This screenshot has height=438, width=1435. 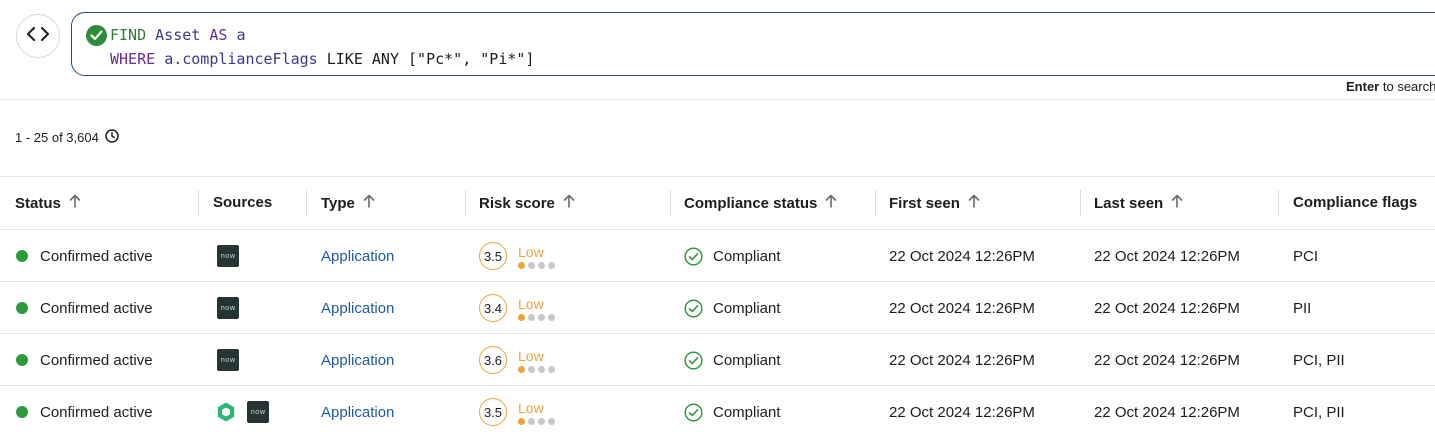 I want to click on column-header-compliance-status: Compliance status, so click(x=760, y=203).